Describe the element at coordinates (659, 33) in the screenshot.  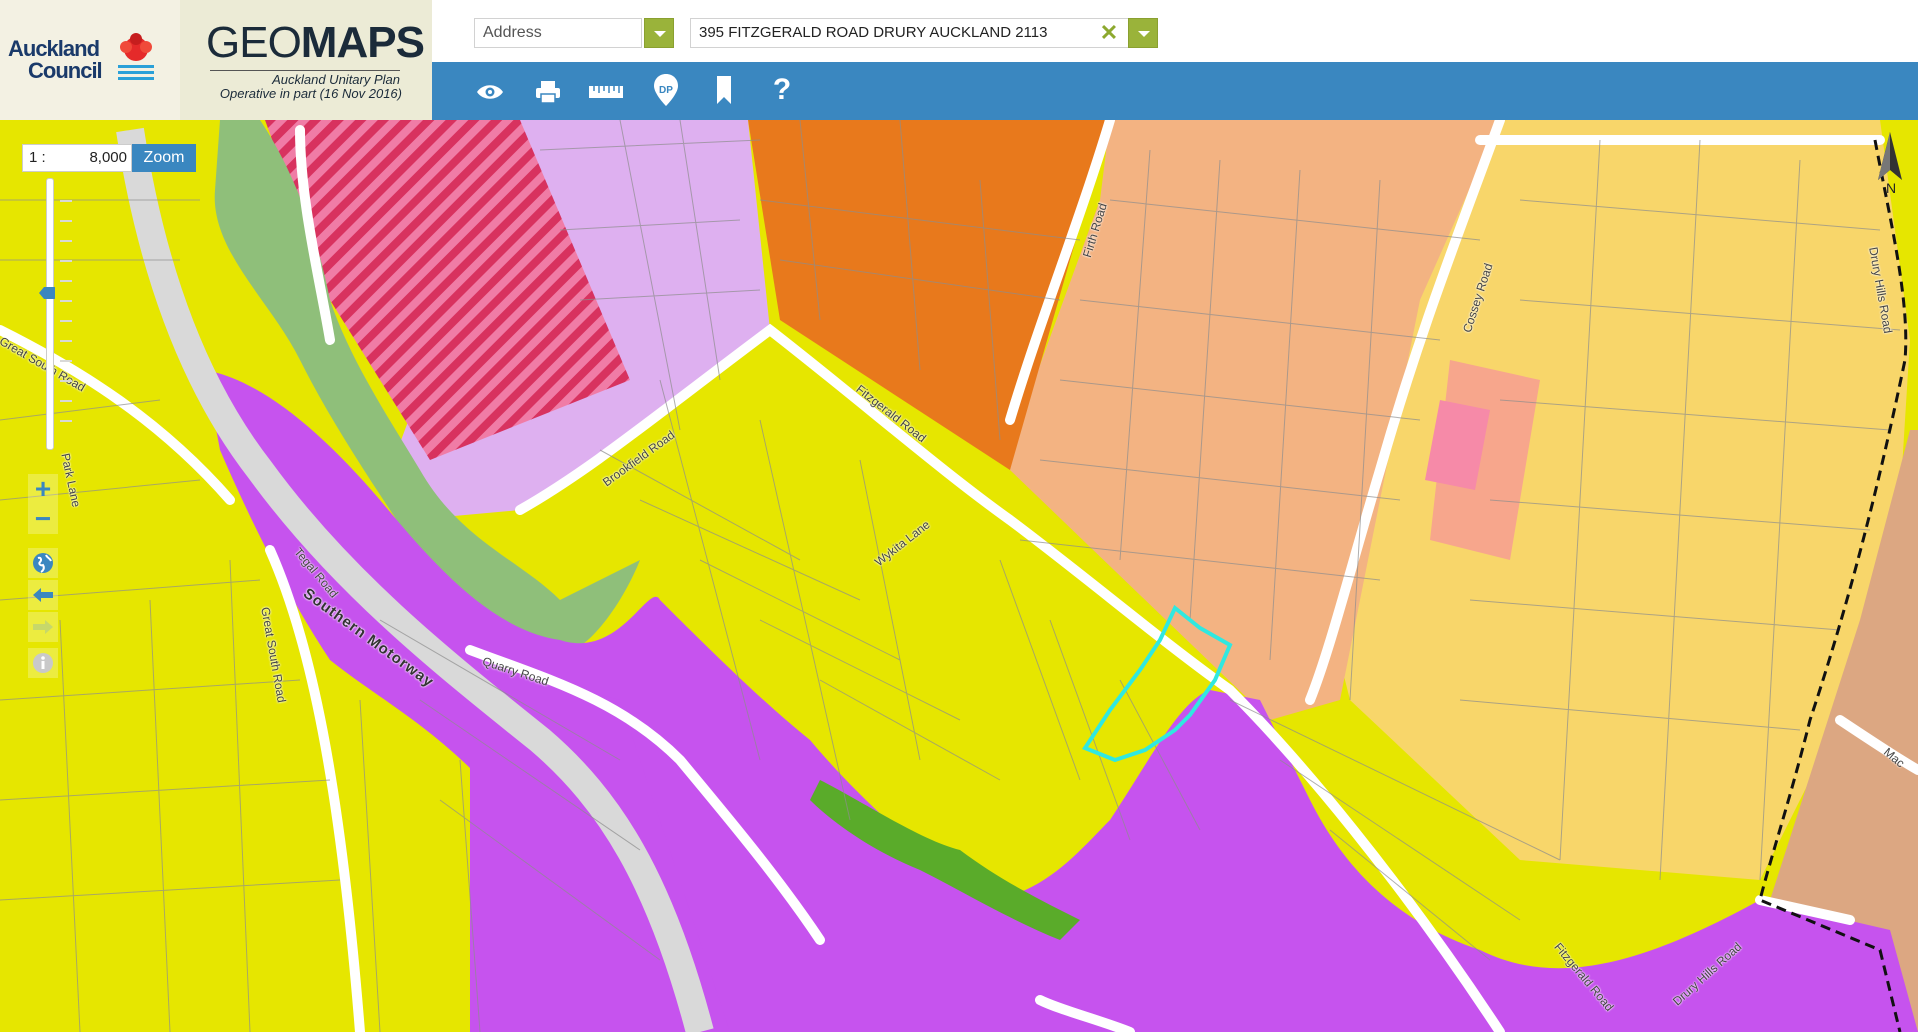
I see `search-type-dropdown-button` at that location.